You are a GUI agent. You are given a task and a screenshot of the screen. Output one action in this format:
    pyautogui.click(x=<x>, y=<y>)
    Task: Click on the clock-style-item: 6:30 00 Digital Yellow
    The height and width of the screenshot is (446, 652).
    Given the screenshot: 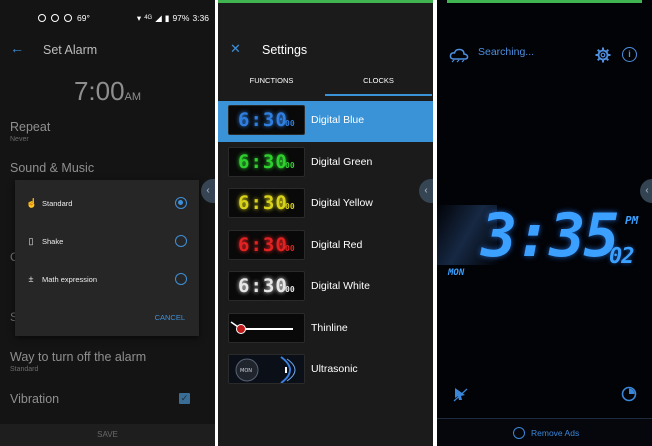 What is the action you would take?
    pyautogui.click(x=325, y=204)
    